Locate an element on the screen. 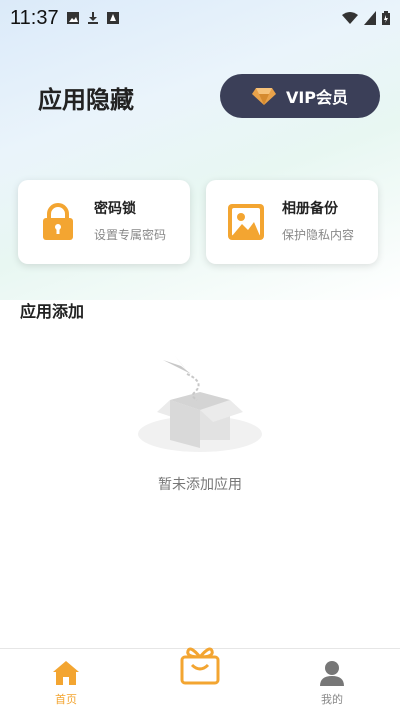 This screenshot has width=400, height=724. section-title: 应用添加 is located at coordinates (52, 311).